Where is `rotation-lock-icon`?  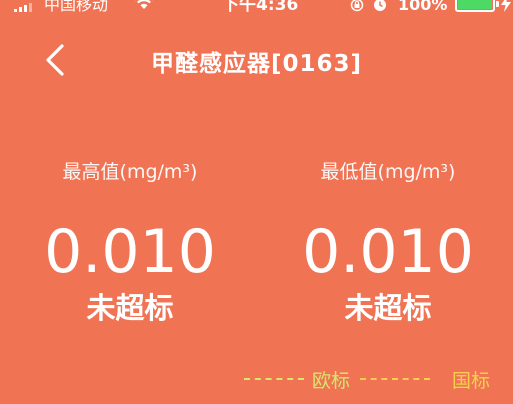
rotation-lock-icon is located at coordinates (357, 6).